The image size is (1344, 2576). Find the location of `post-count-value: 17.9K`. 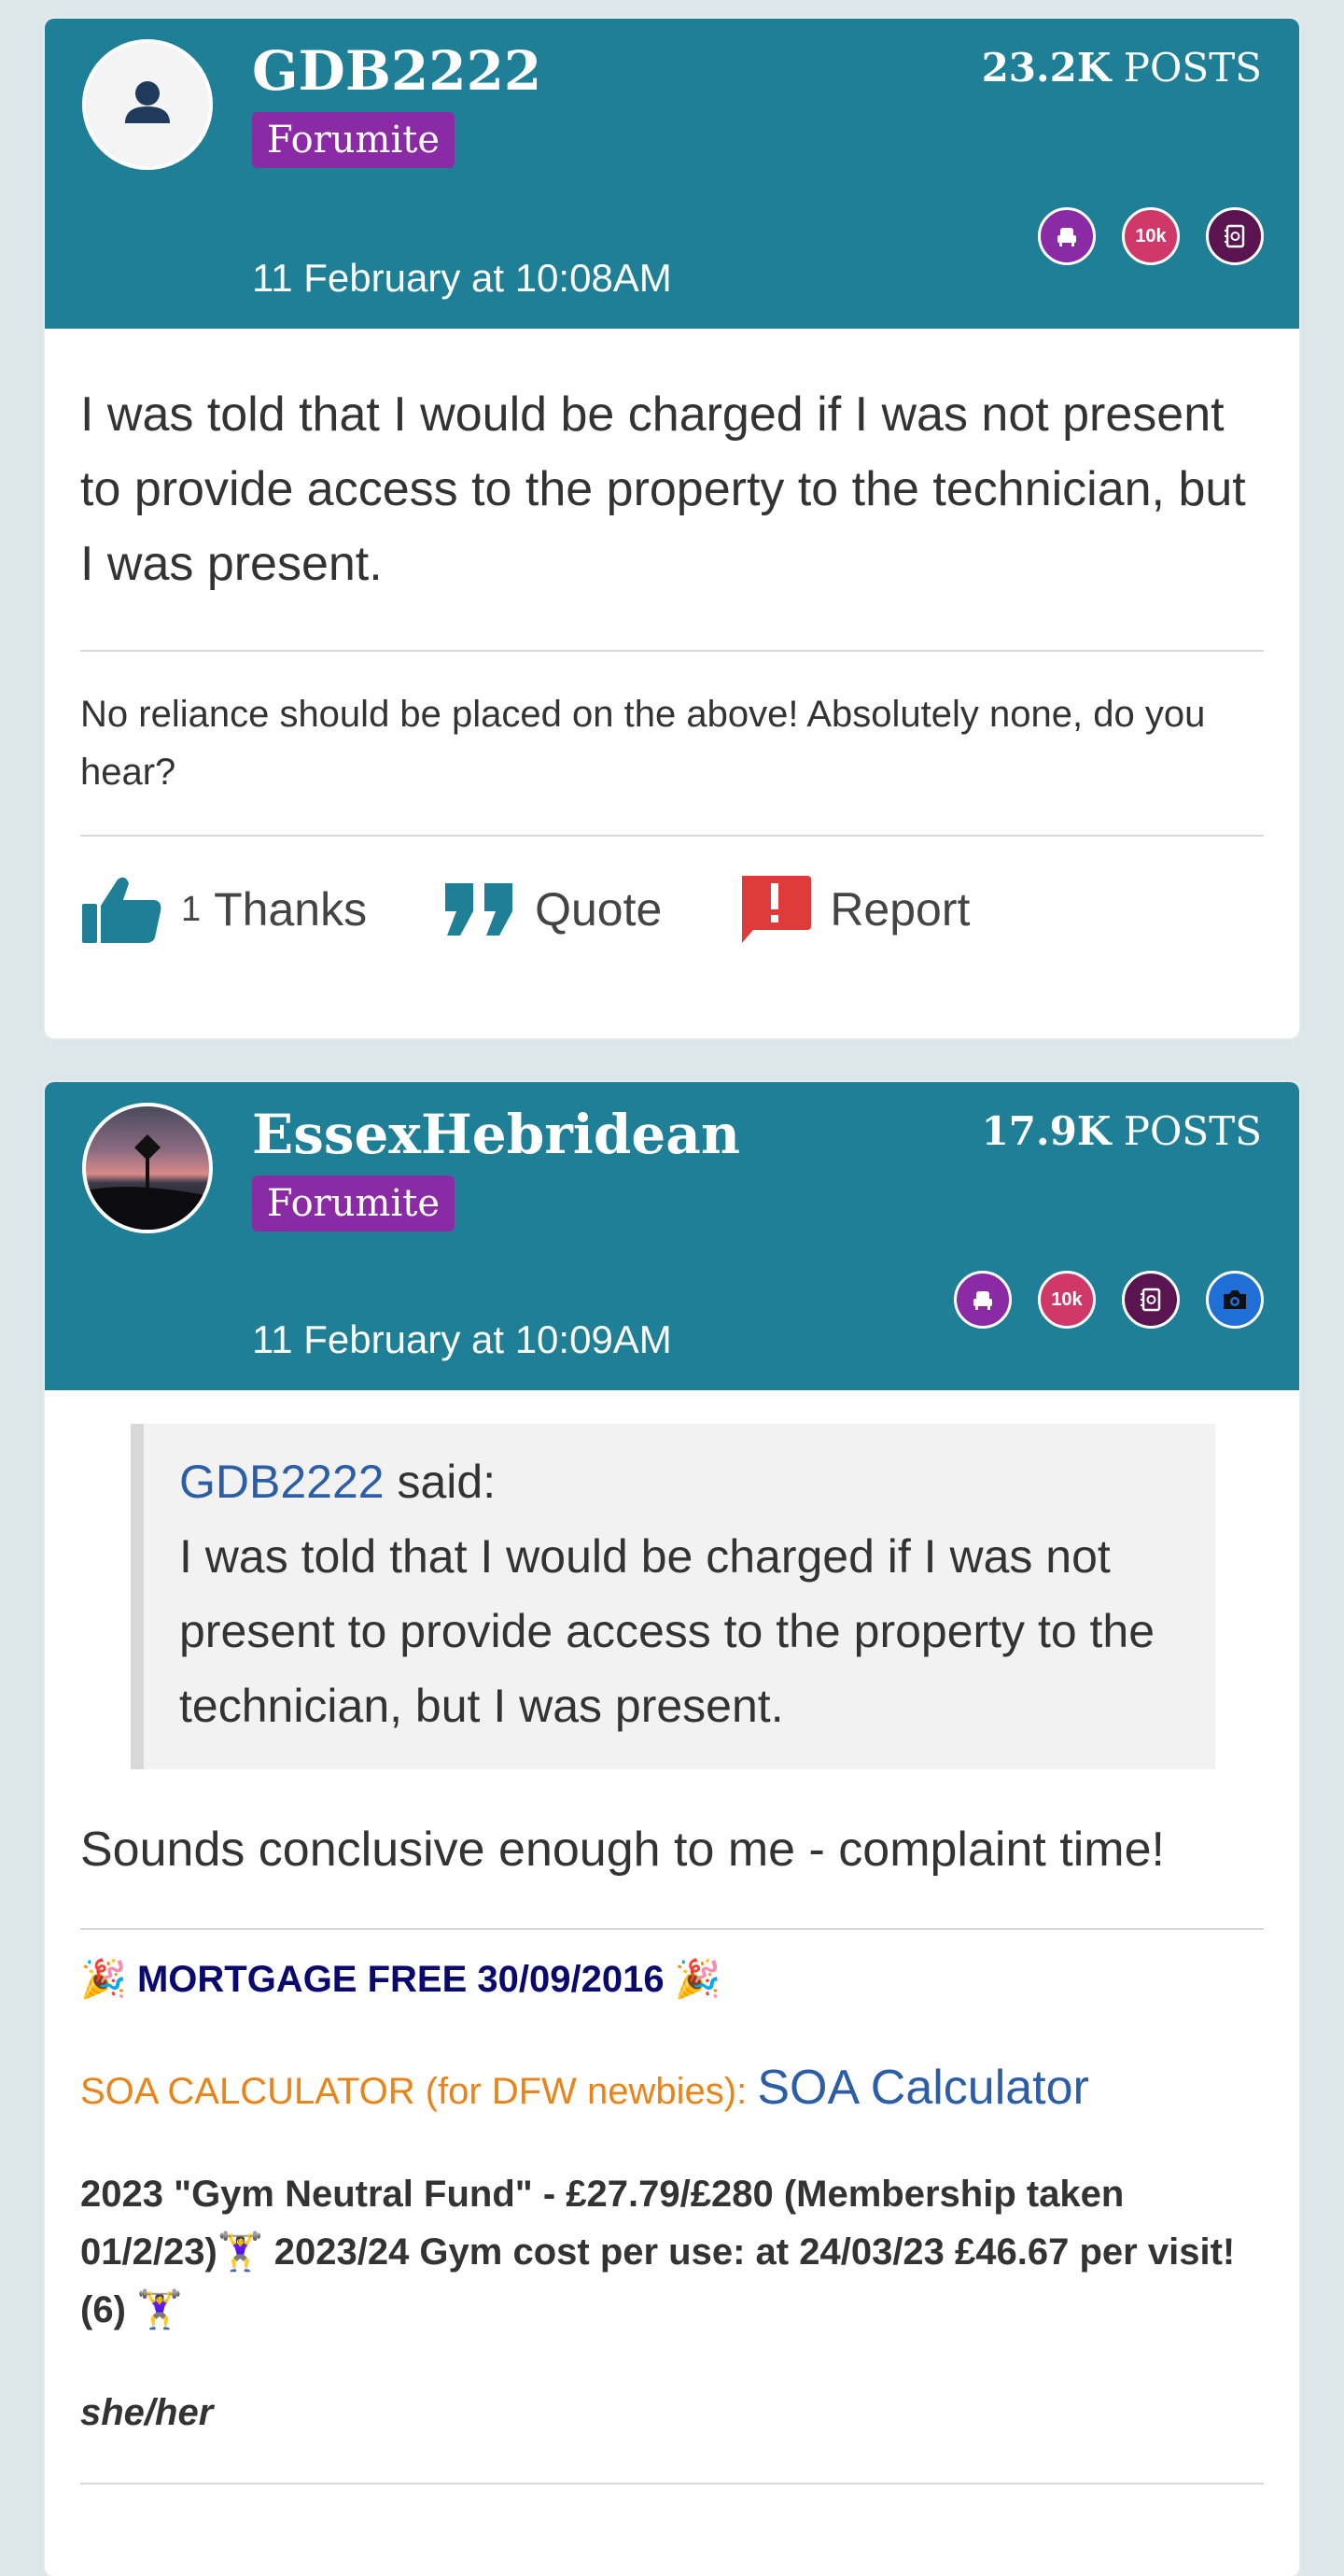

post-count-value: 17.9K is located at coordinates (1046, 1131).